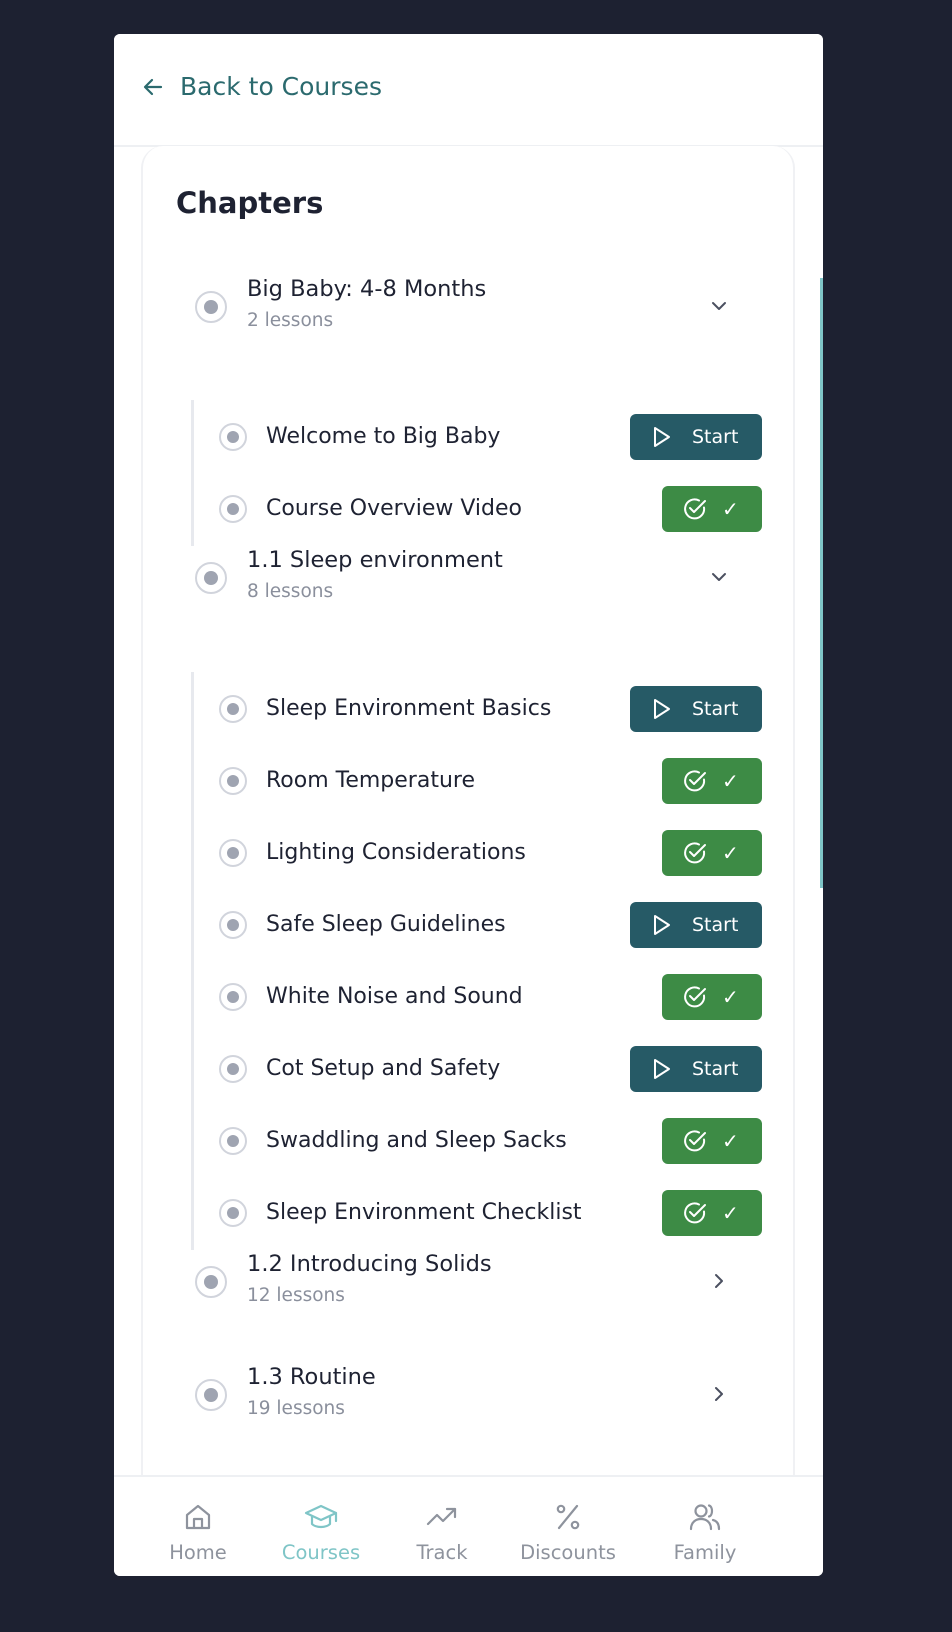 The width and height of the screenshot is (952, 1632). I want to click on card-title: Chapters, so click(250, 203).